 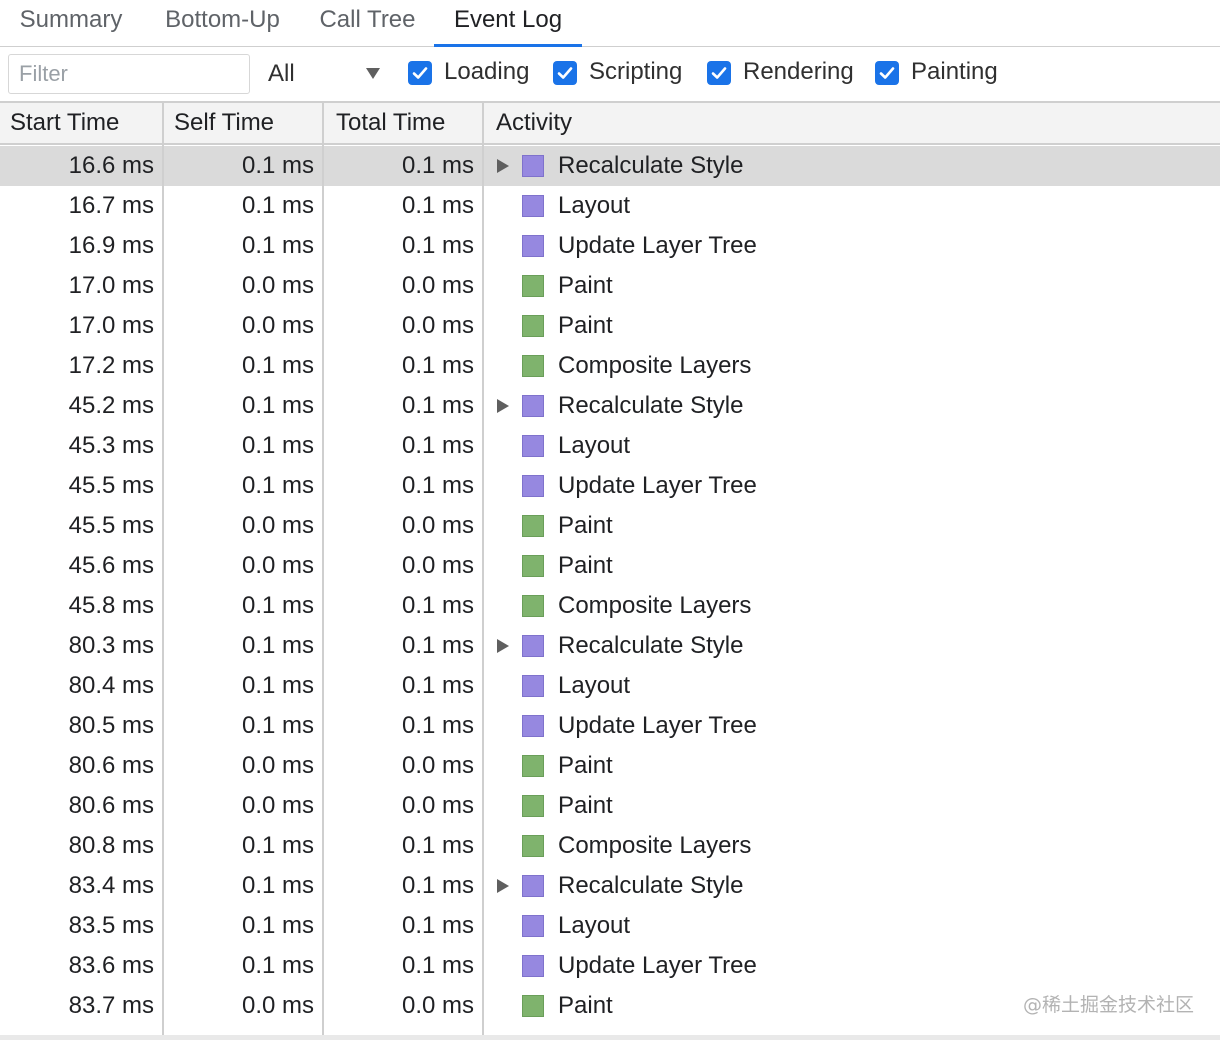 I want to click on event-log-toolbar: All Loading Scripting Rendering Pain, so click(x=610, y=75).